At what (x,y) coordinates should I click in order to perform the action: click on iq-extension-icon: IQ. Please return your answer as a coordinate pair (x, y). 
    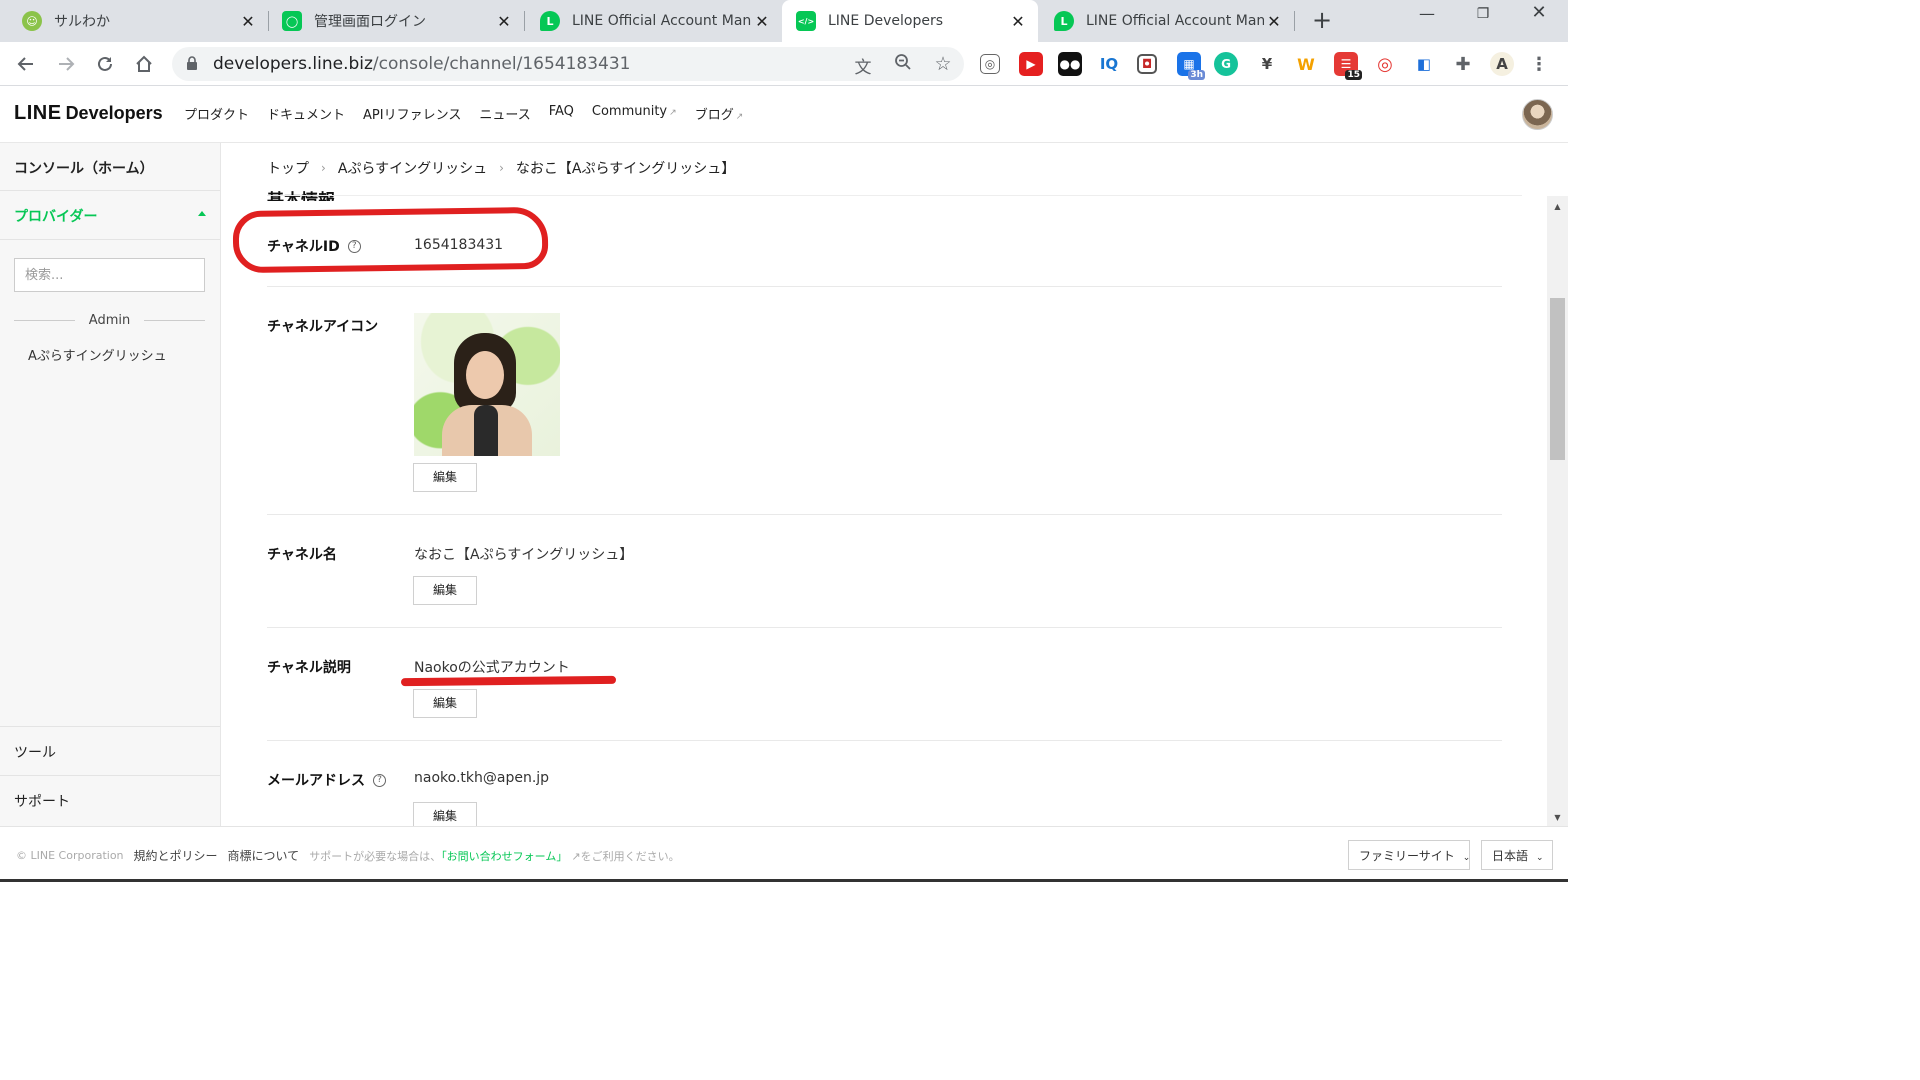
    Looking at the image, I should click on (1109, 64).